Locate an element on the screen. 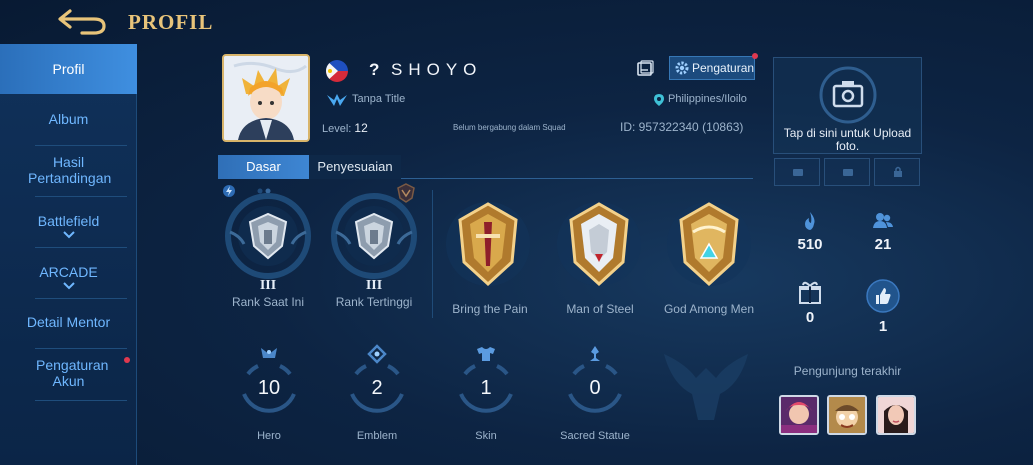 This screenshot has height=465, width=1033. sidebar-item-hasil-pertandingan: Hasil Pertandingan is located at coordinates (68, 170).